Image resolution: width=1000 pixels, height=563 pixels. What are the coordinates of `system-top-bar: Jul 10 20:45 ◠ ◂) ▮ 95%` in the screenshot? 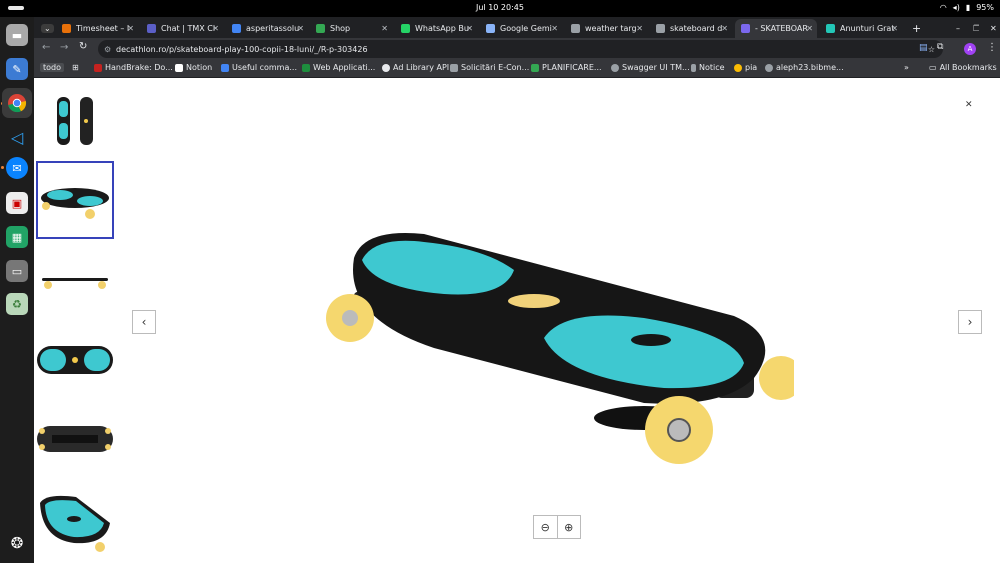 It's located at (500, 8).